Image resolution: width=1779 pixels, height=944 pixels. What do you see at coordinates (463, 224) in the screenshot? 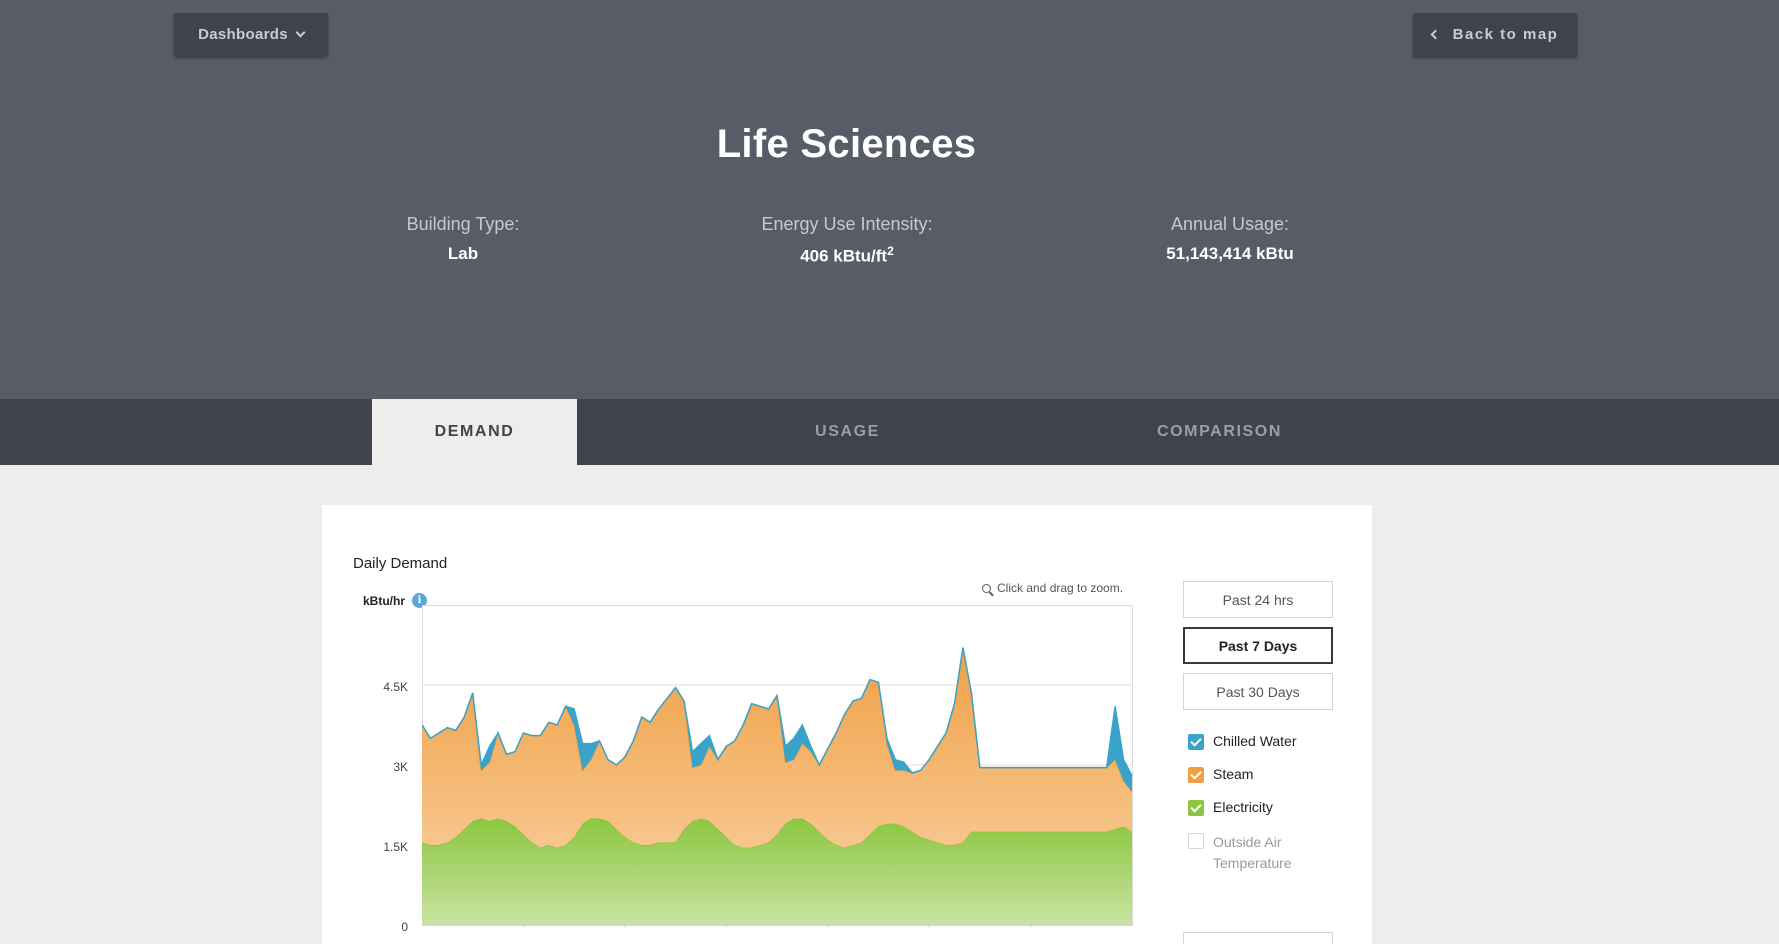
I see `stat-label: Building Type:` at bounding box center [463, 224].